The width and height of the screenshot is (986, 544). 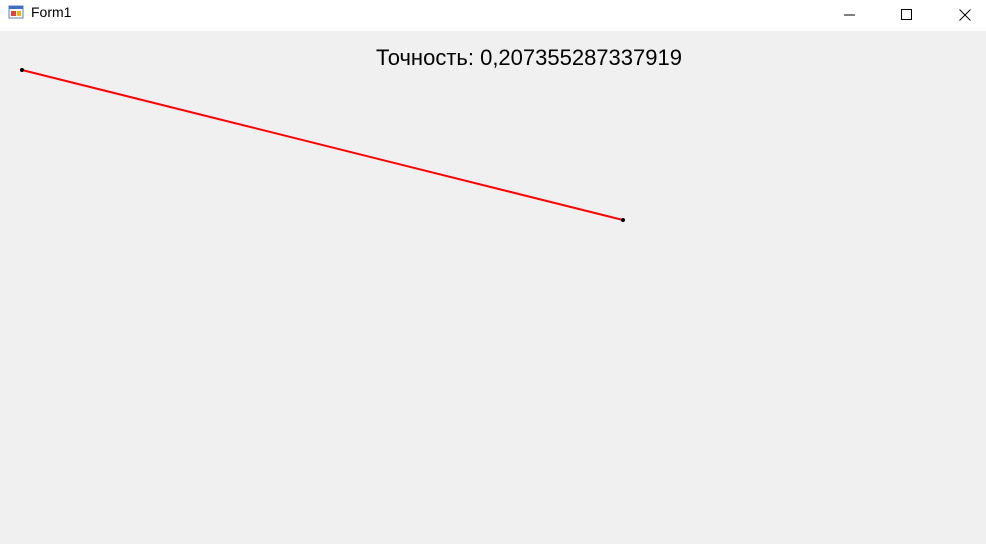 I want to click on close-icon, so click(x=965, y=15).